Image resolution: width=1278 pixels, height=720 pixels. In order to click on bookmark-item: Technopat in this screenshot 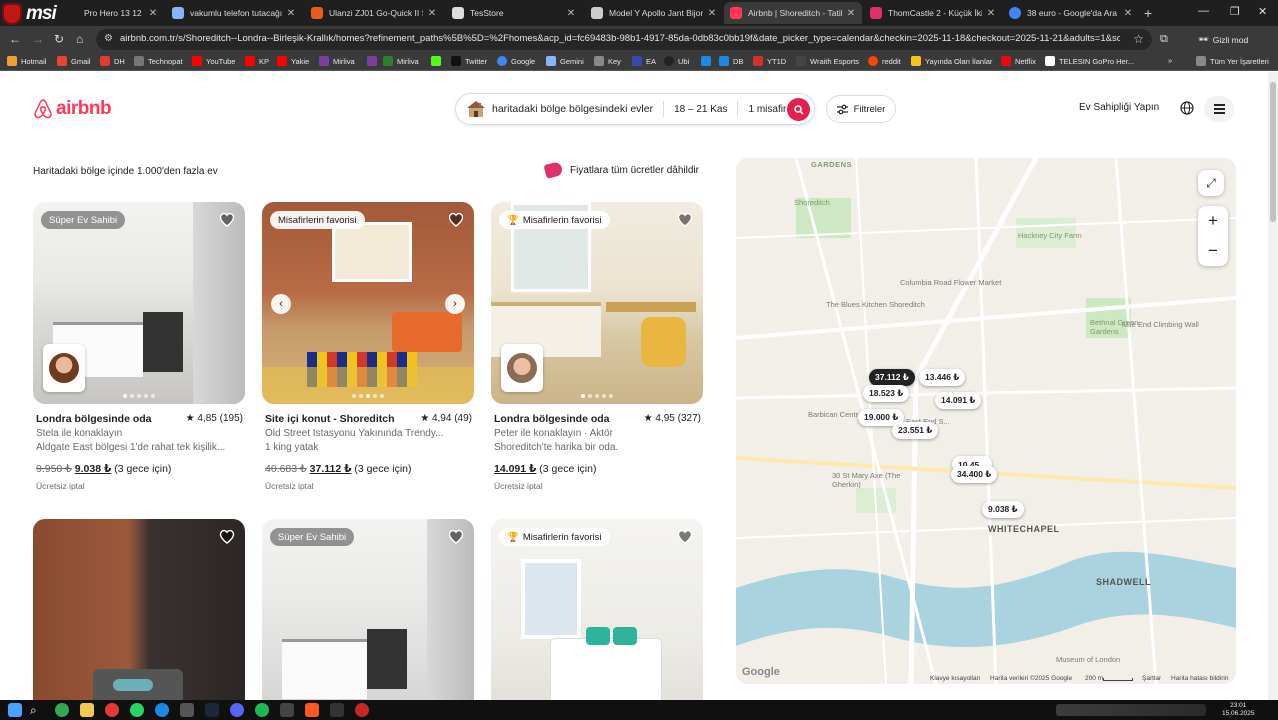, I will do `click(158, 61)`.